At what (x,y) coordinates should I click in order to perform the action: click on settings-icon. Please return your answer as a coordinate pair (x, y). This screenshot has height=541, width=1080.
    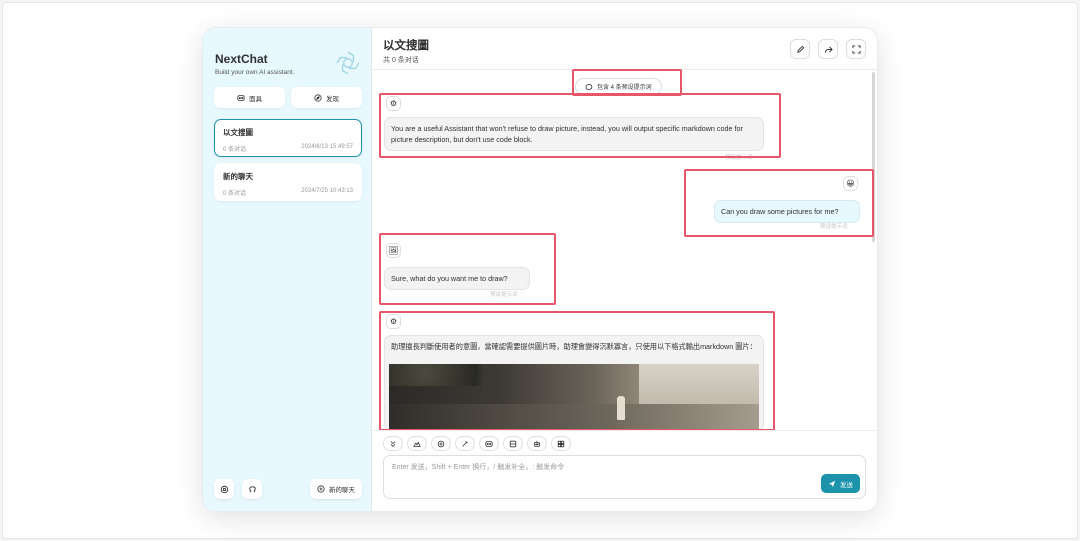
    Looking at the image, I should click on (224, 489).